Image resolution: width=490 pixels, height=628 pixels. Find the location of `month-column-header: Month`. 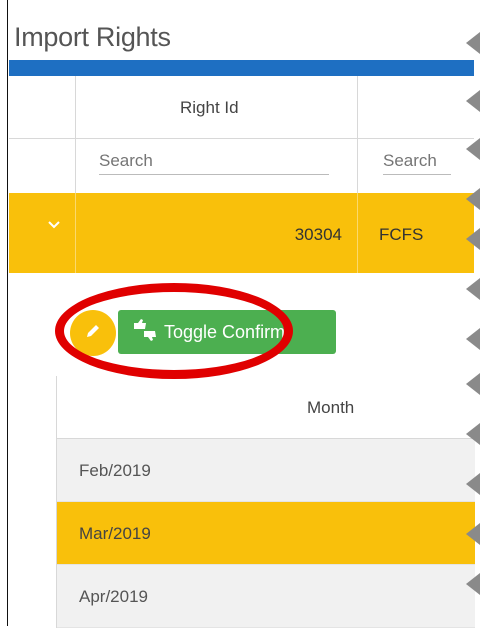

month-column-header: Month is located at coordinates (266, 407).